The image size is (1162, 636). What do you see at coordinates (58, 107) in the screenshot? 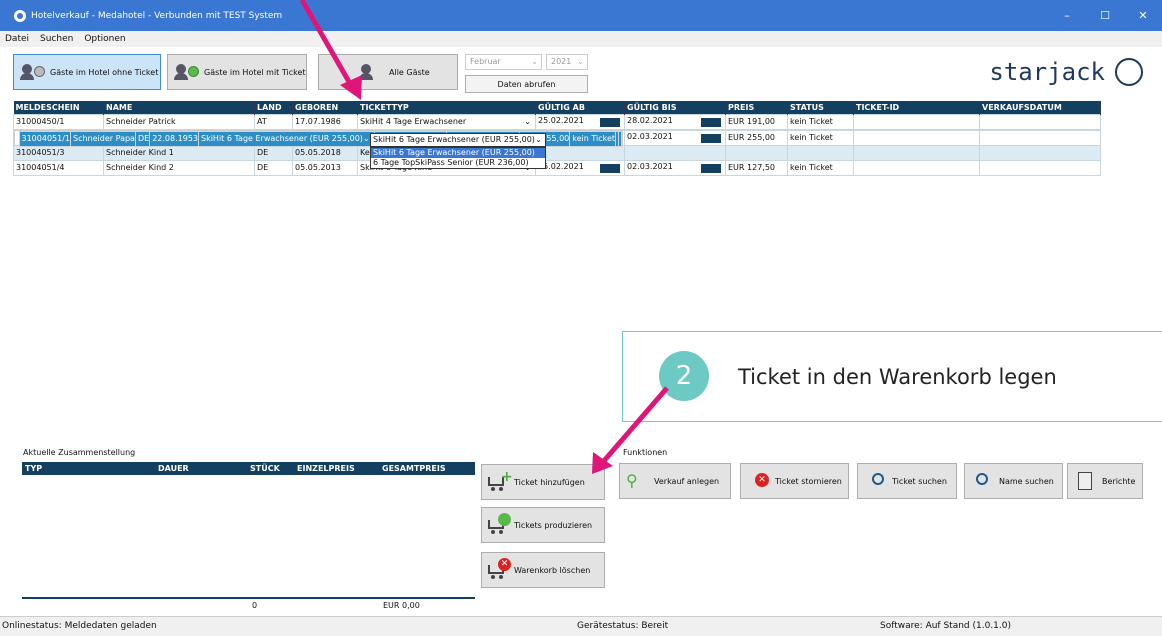
I see `col-header: MELDESCHEIN` at bounding box center [58, 107].